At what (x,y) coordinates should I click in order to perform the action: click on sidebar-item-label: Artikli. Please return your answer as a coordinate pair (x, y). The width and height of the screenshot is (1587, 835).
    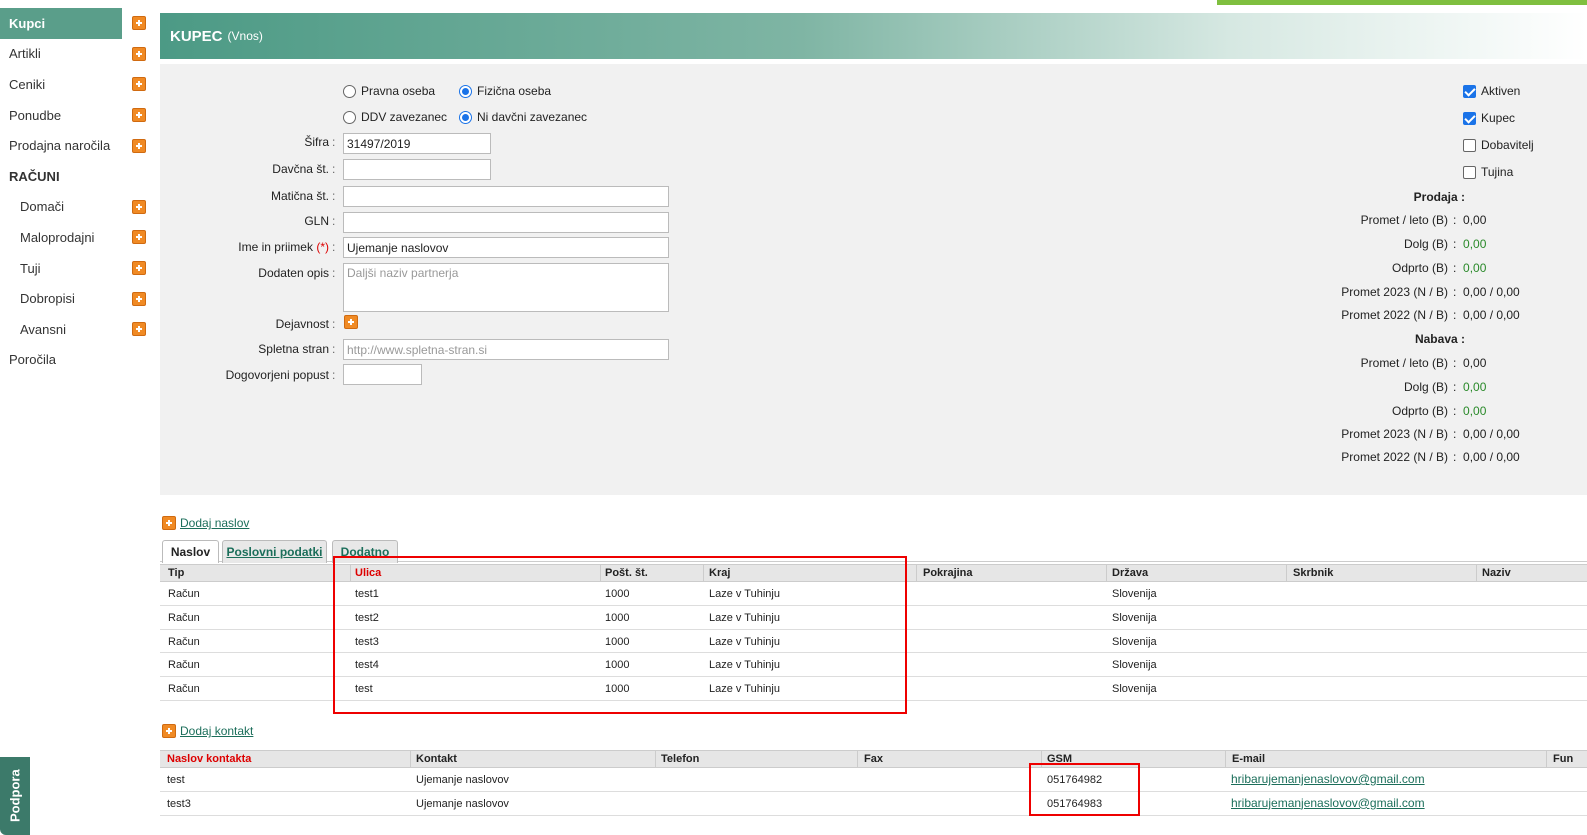
    Looking at the image, I should click on (25, 54).